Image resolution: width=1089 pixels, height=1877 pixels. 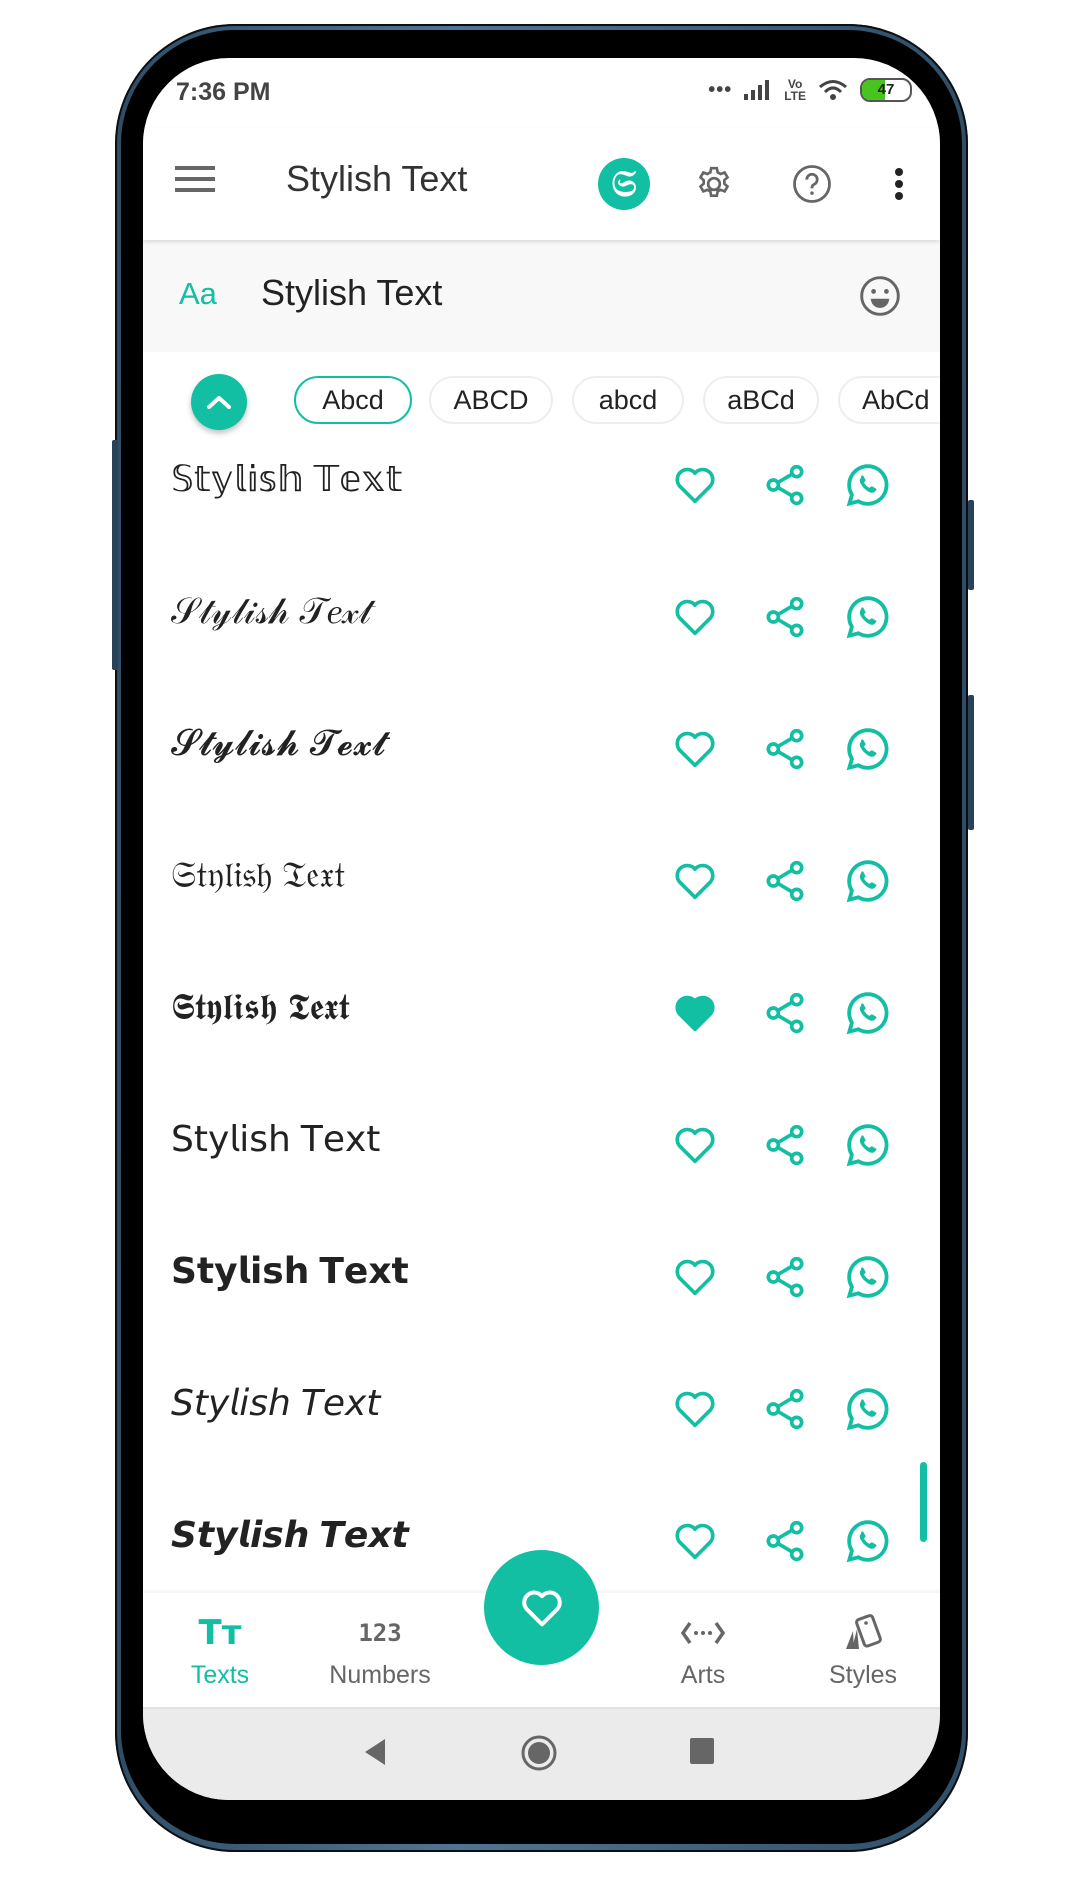 I want to click on nav-styles: Styles, so click(x=863, y=1650).